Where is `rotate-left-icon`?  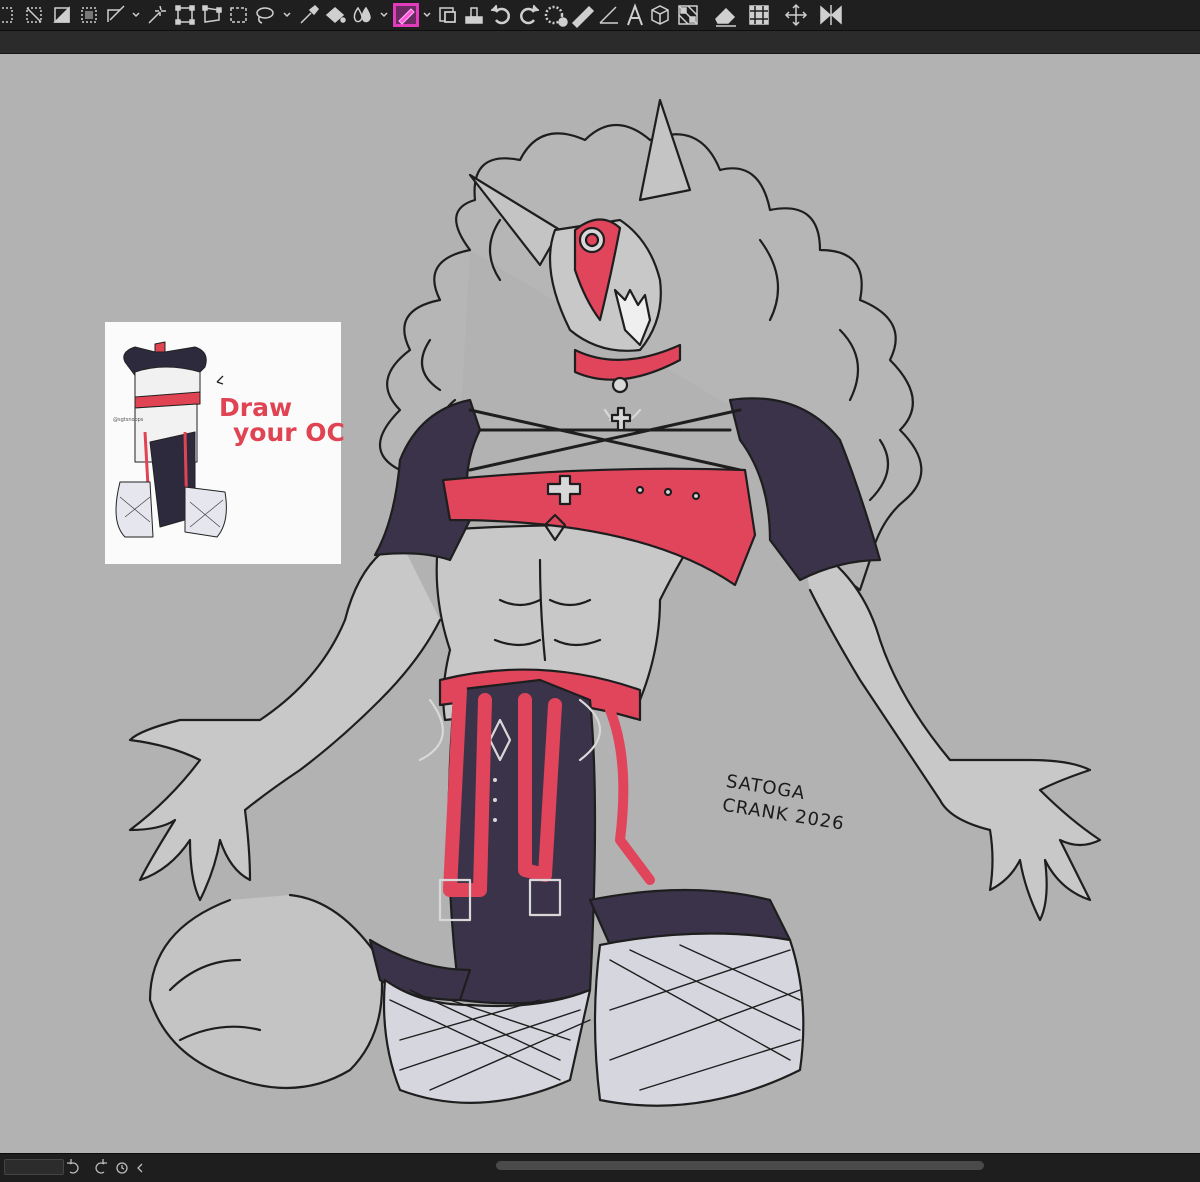 rotate-left-icon is located at coordinates (500, 14).